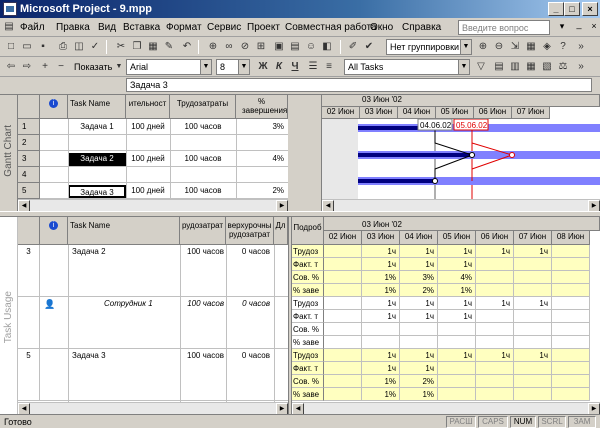 The image size is (600, 428). What do you see at coordinates (515, 47) in the screenshot?
I see `goto-task-icon: ⇲` at bounding box center [515, 47].